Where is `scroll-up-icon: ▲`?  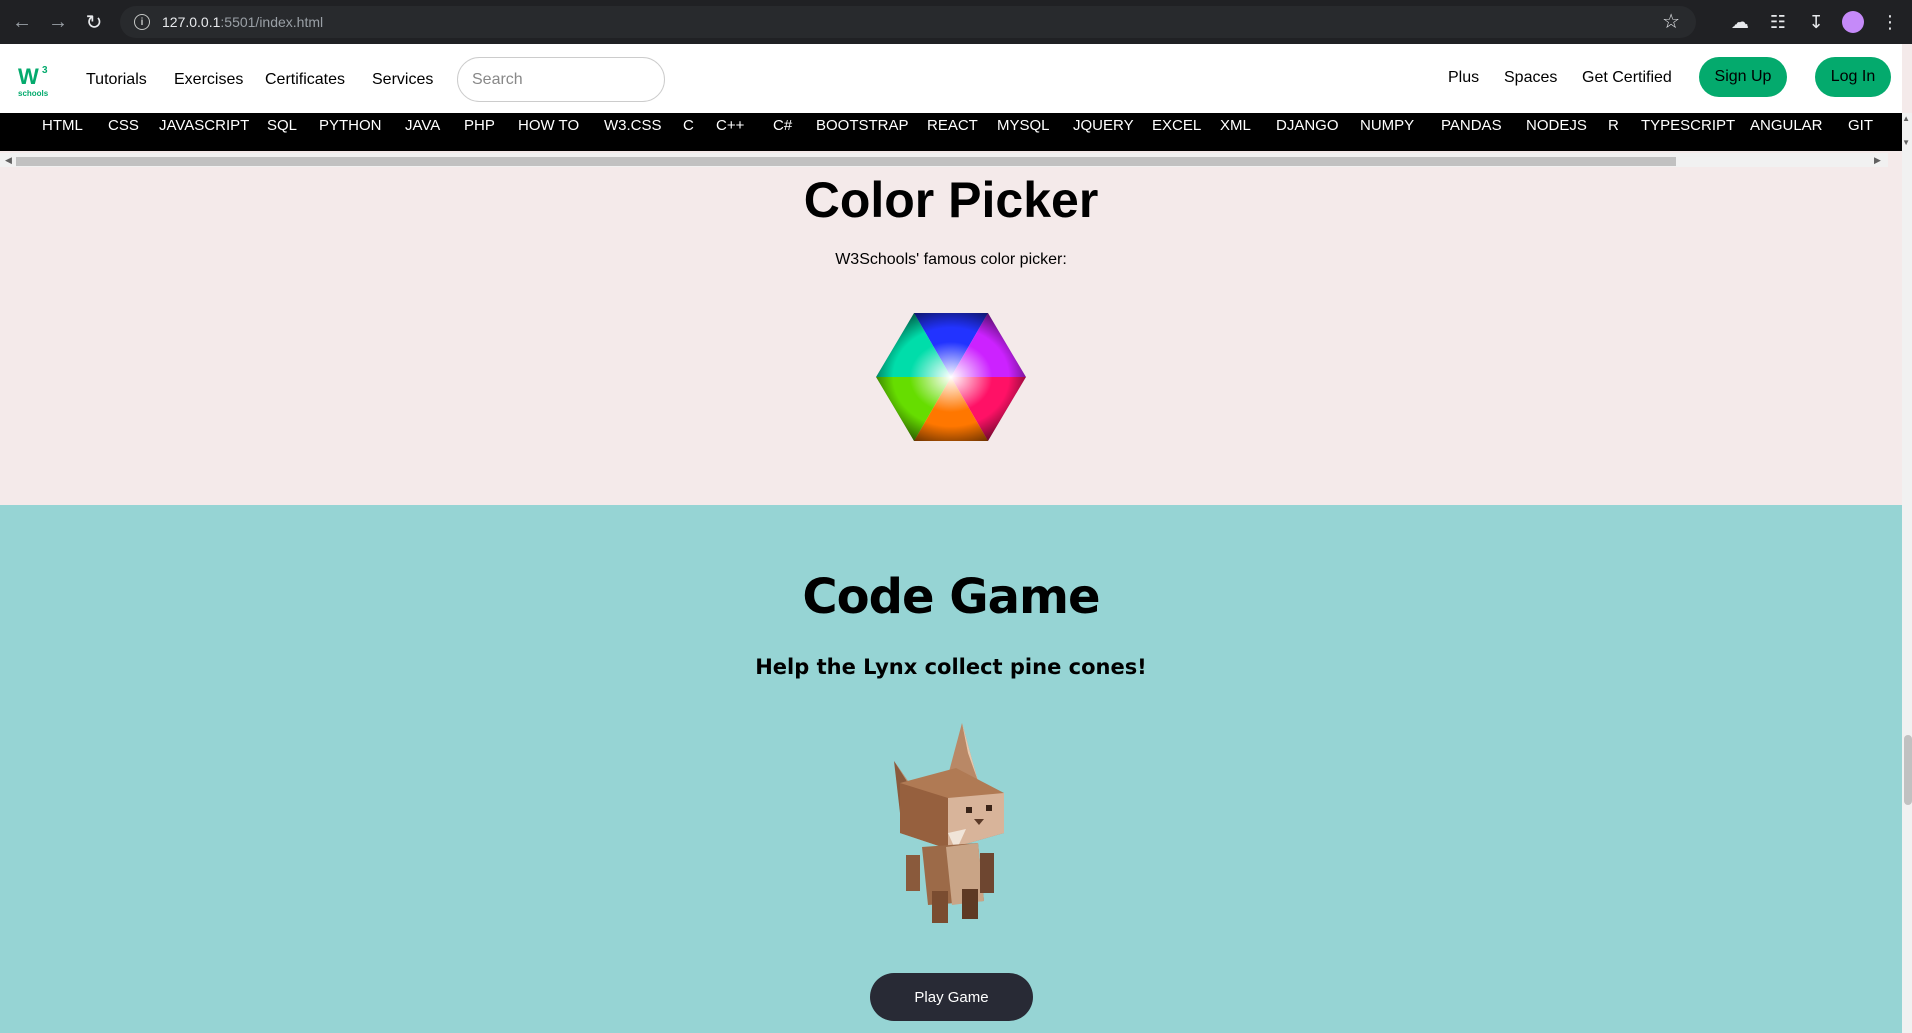
scroll-up-icon: ▲ is located at coordinates (1906, 118).